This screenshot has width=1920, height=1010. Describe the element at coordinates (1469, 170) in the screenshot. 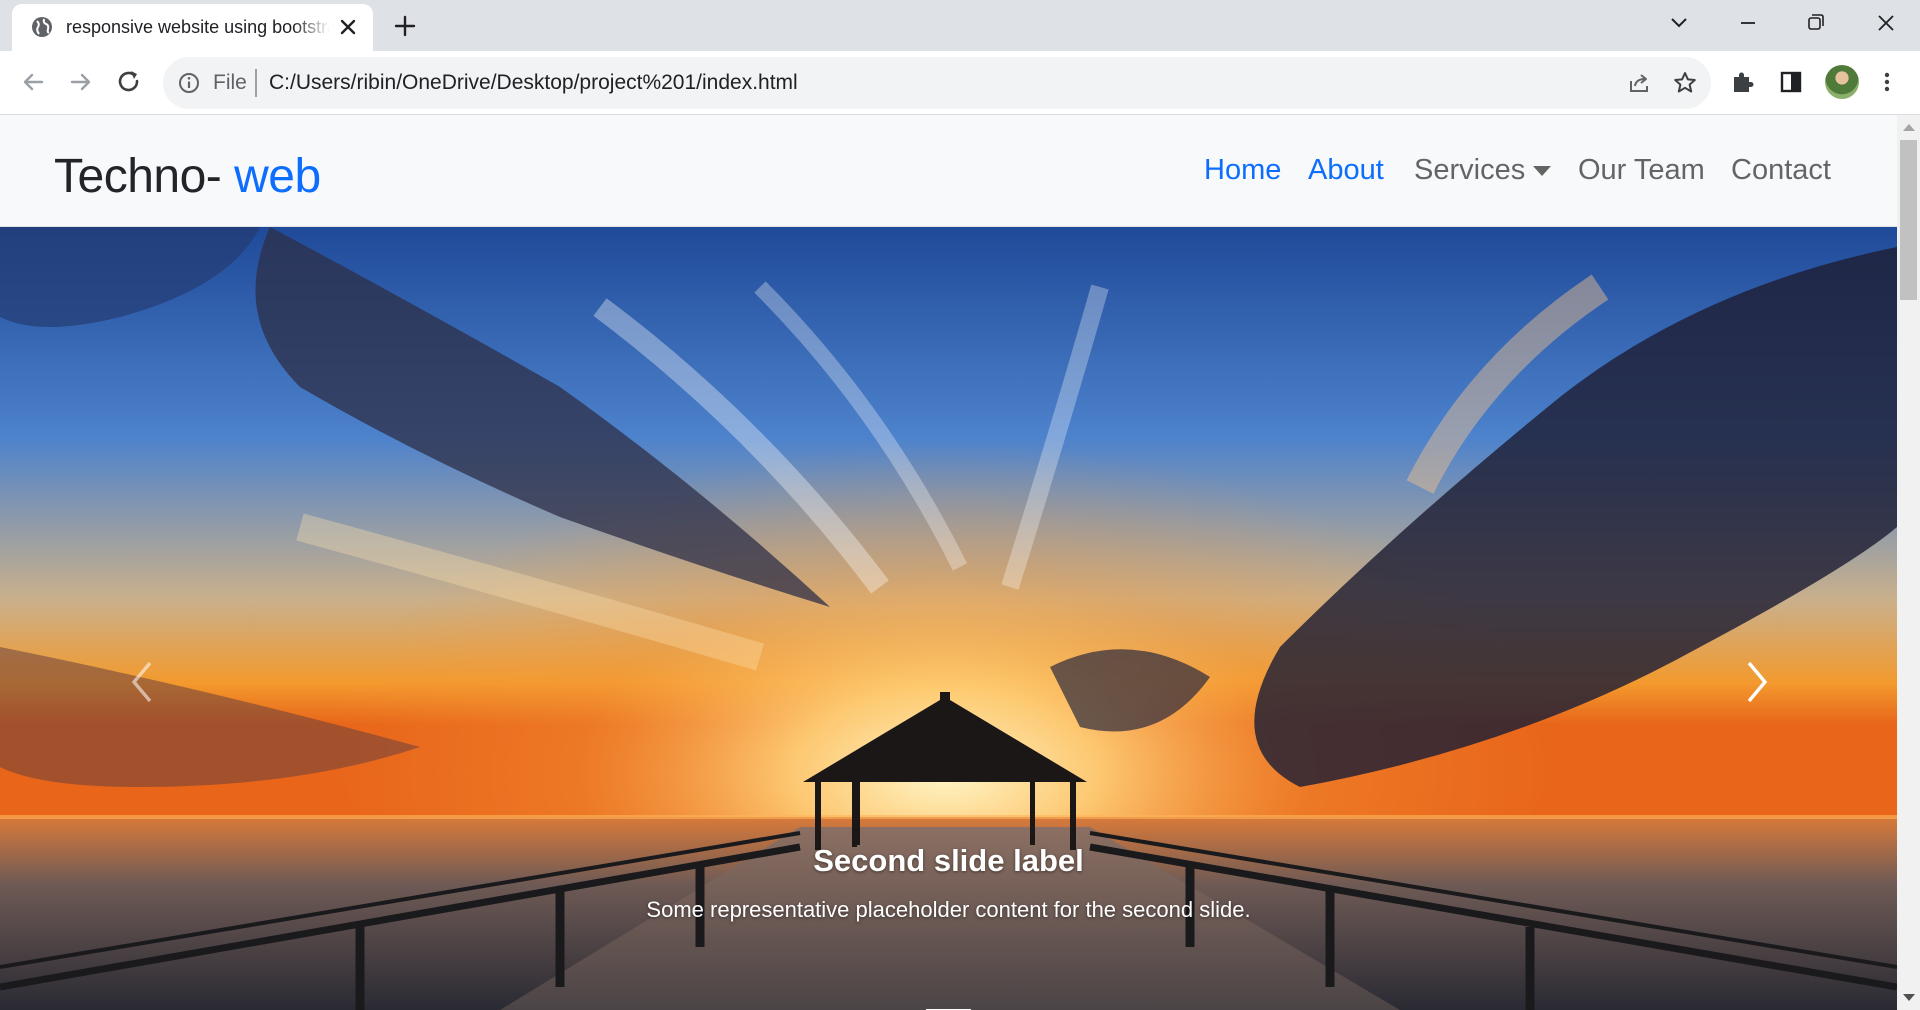

I see `nav-services: Services` at that location.